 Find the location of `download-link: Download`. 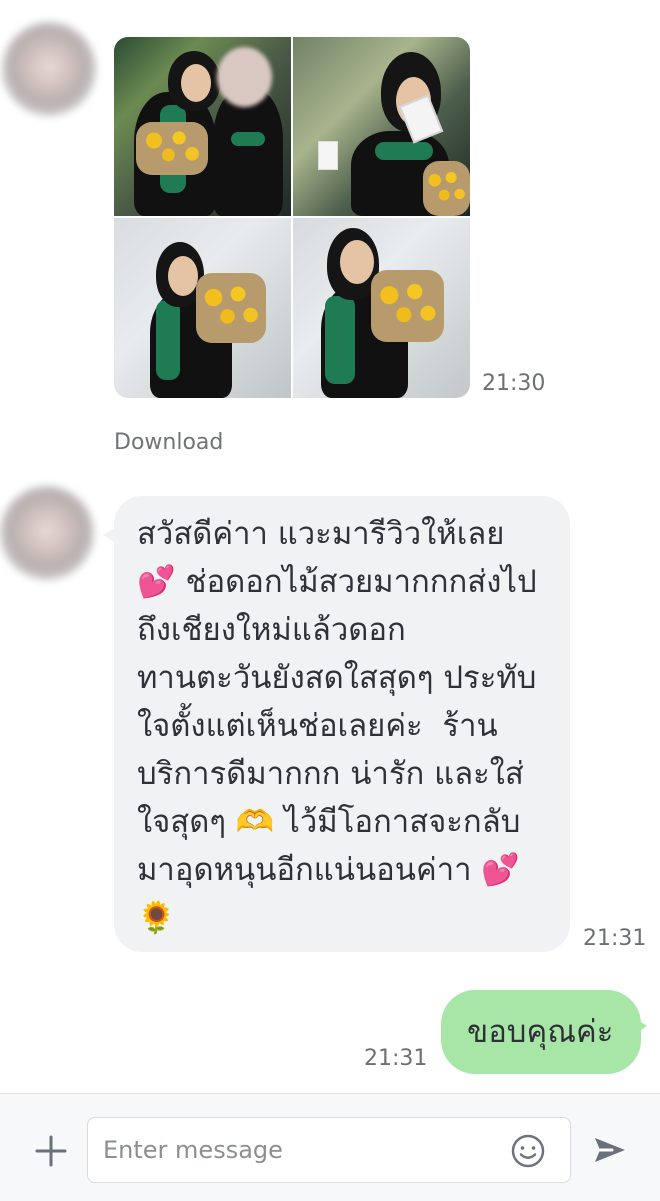

download-link: Download is located at coordinates (168, 442).